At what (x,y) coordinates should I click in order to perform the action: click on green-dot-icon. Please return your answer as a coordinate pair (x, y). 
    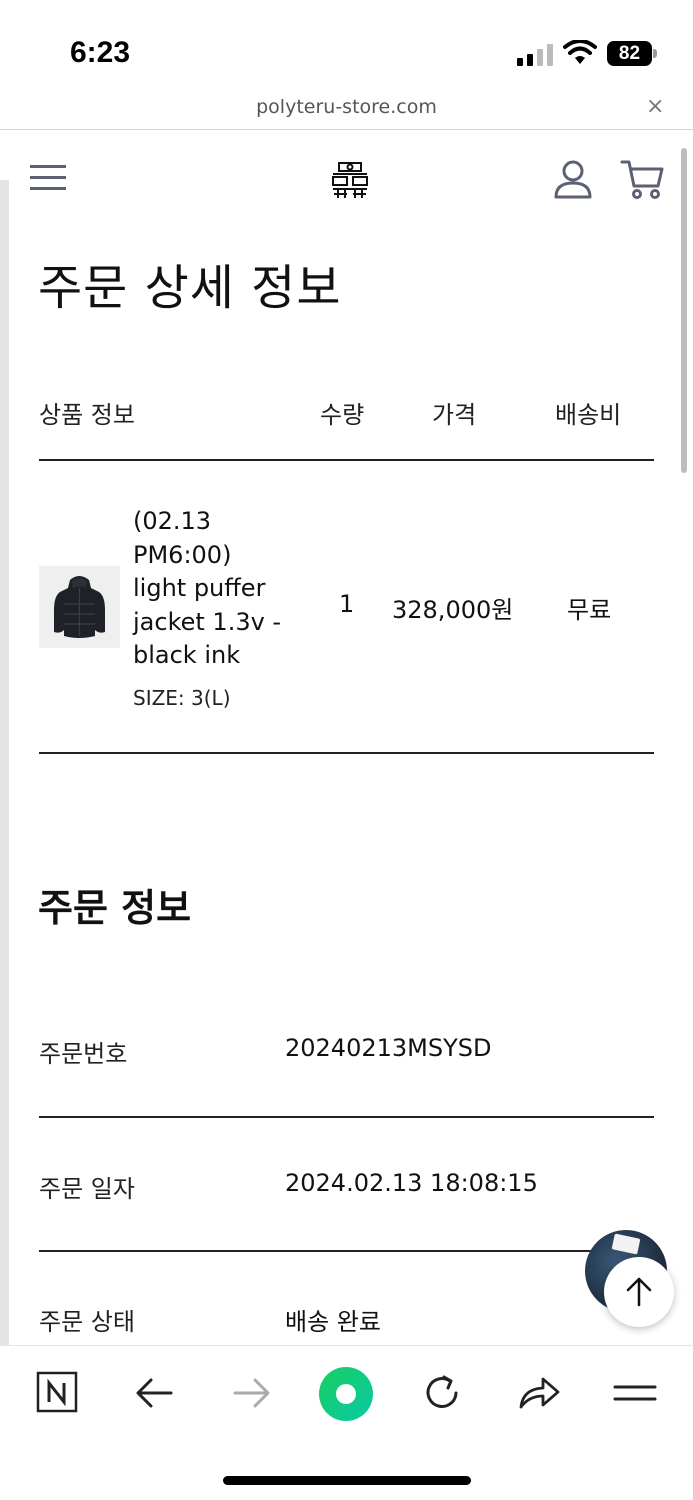
    Looking at the image, I should click on (346, 1394).